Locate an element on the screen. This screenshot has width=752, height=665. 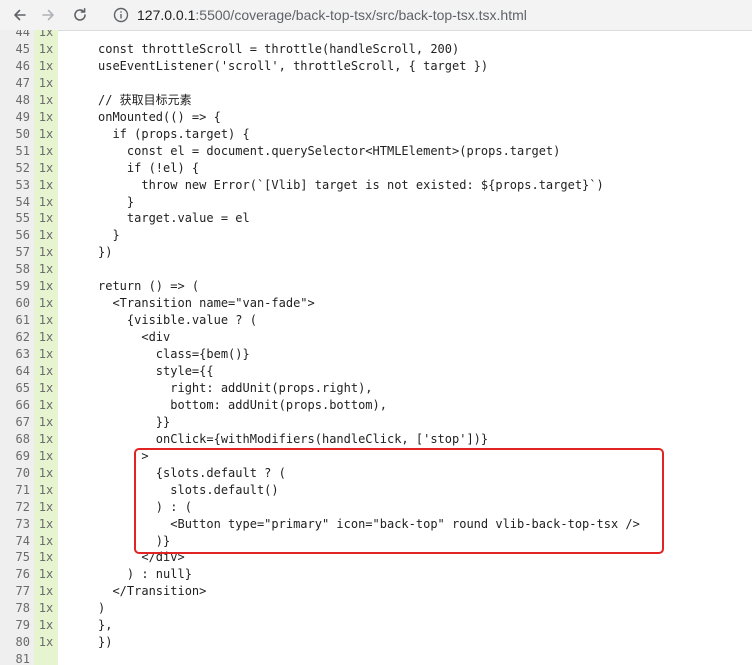
line-number: 64 is located at coordinates (15, 371).